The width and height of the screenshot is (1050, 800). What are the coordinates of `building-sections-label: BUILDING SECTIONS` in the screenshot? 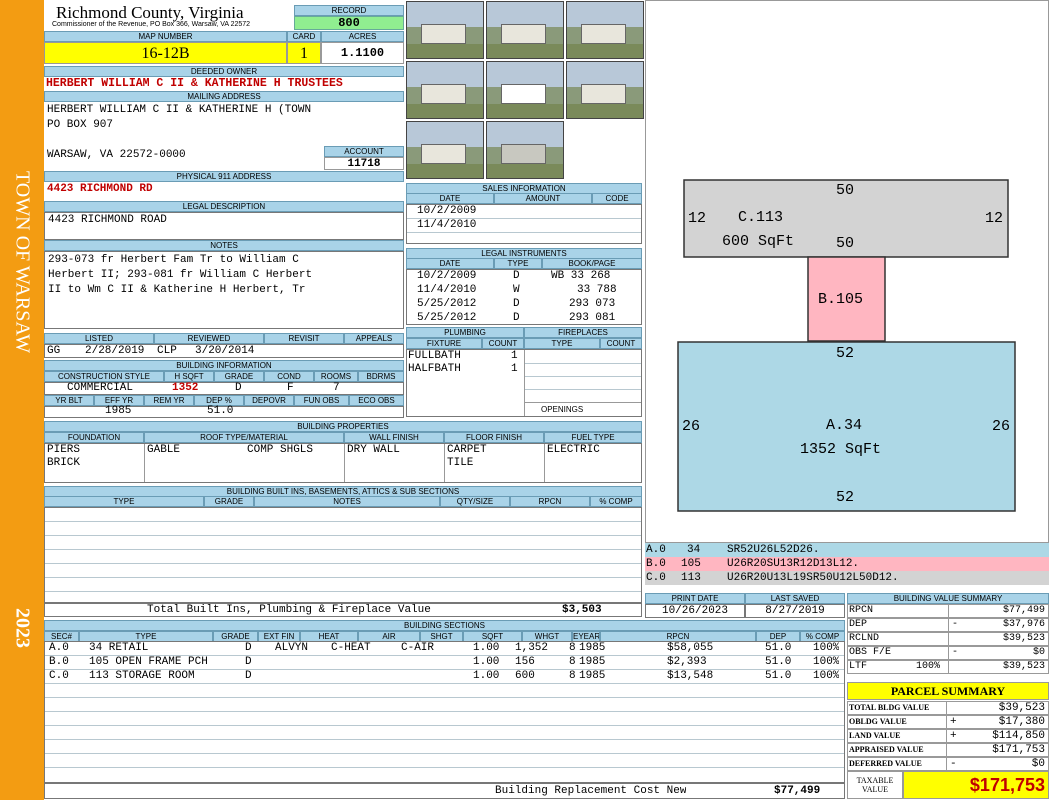 It's located at (444, 625).